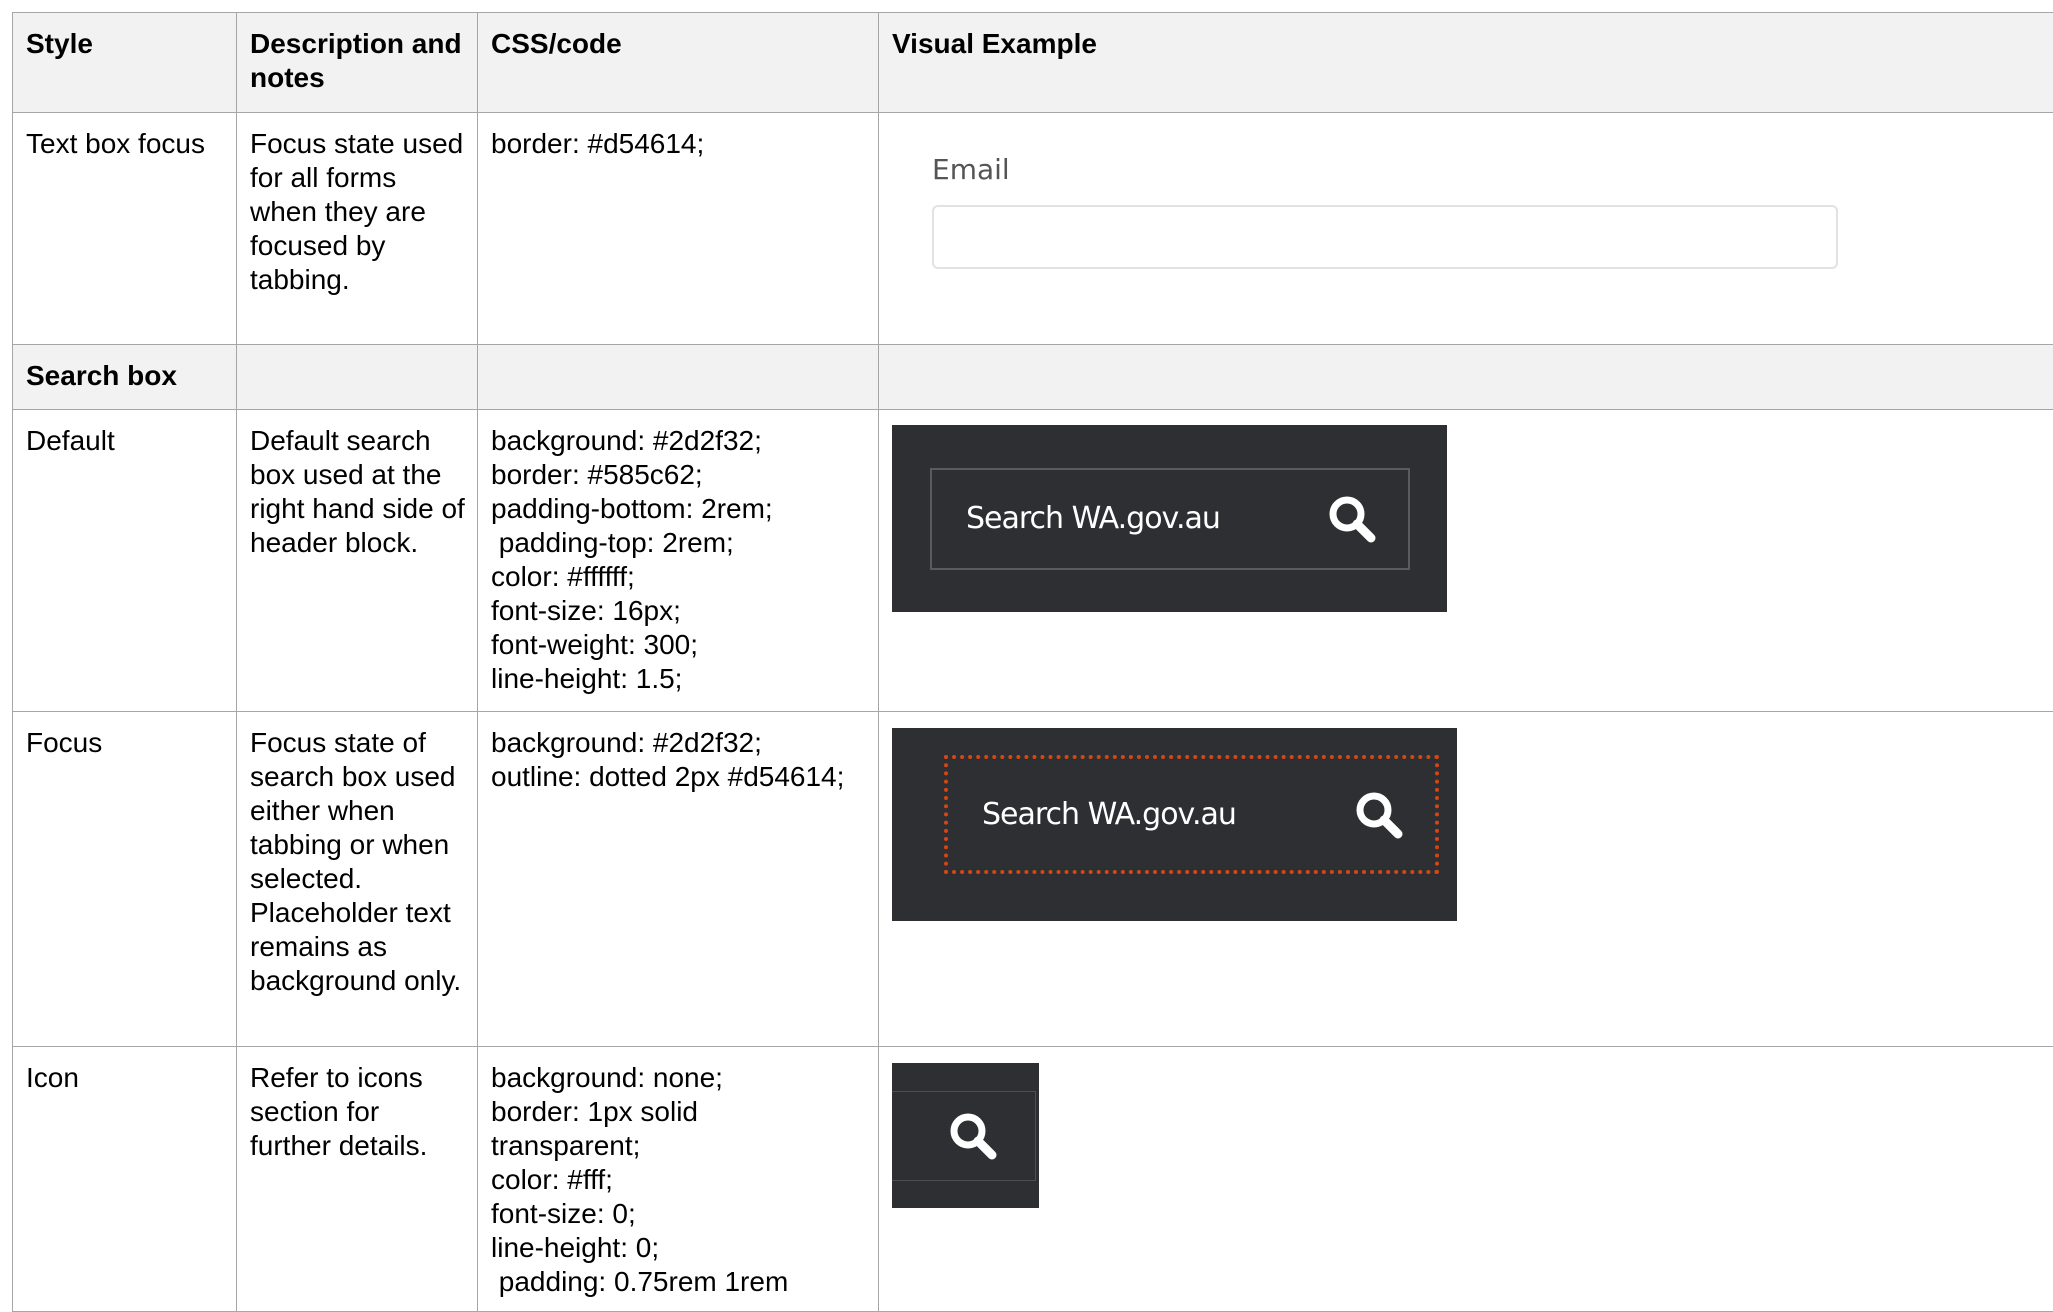  What do you see at coordinates (678, 229) in the screenshot?
I see `cell-css: border: #d54614;` at bounding box center [678, 229].